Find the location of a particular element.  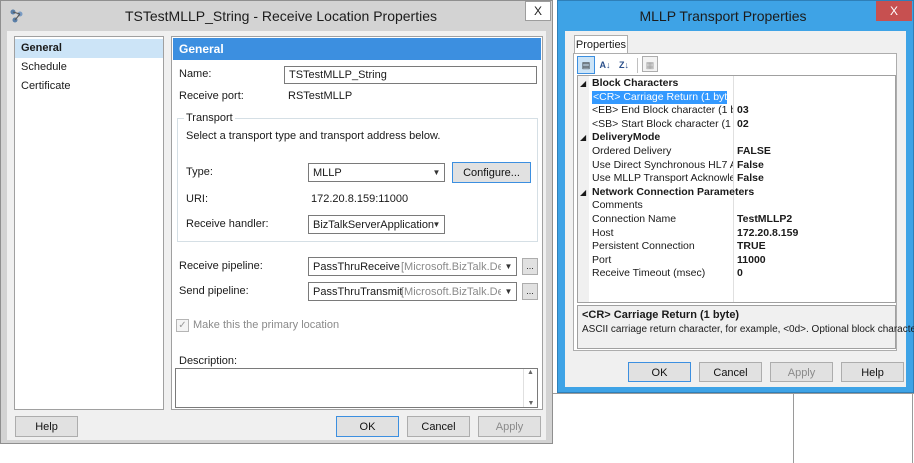

primary-location-checkbox: ✓ is located at coordinates (182, 325).